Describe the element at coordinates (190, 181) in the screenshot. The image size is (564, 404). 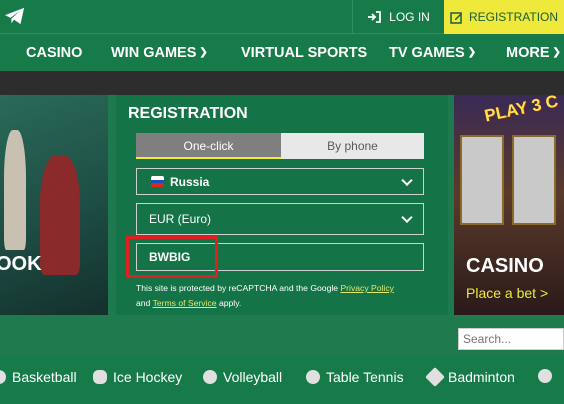
I see `country-value: Russia` at that location.